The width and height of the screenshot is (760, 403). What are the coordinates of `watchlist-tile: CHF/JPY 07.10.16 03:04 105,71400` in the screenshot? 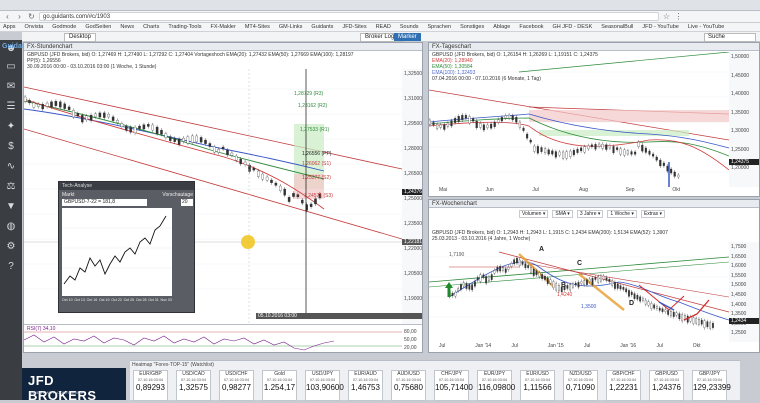 It's located at (453, 385).